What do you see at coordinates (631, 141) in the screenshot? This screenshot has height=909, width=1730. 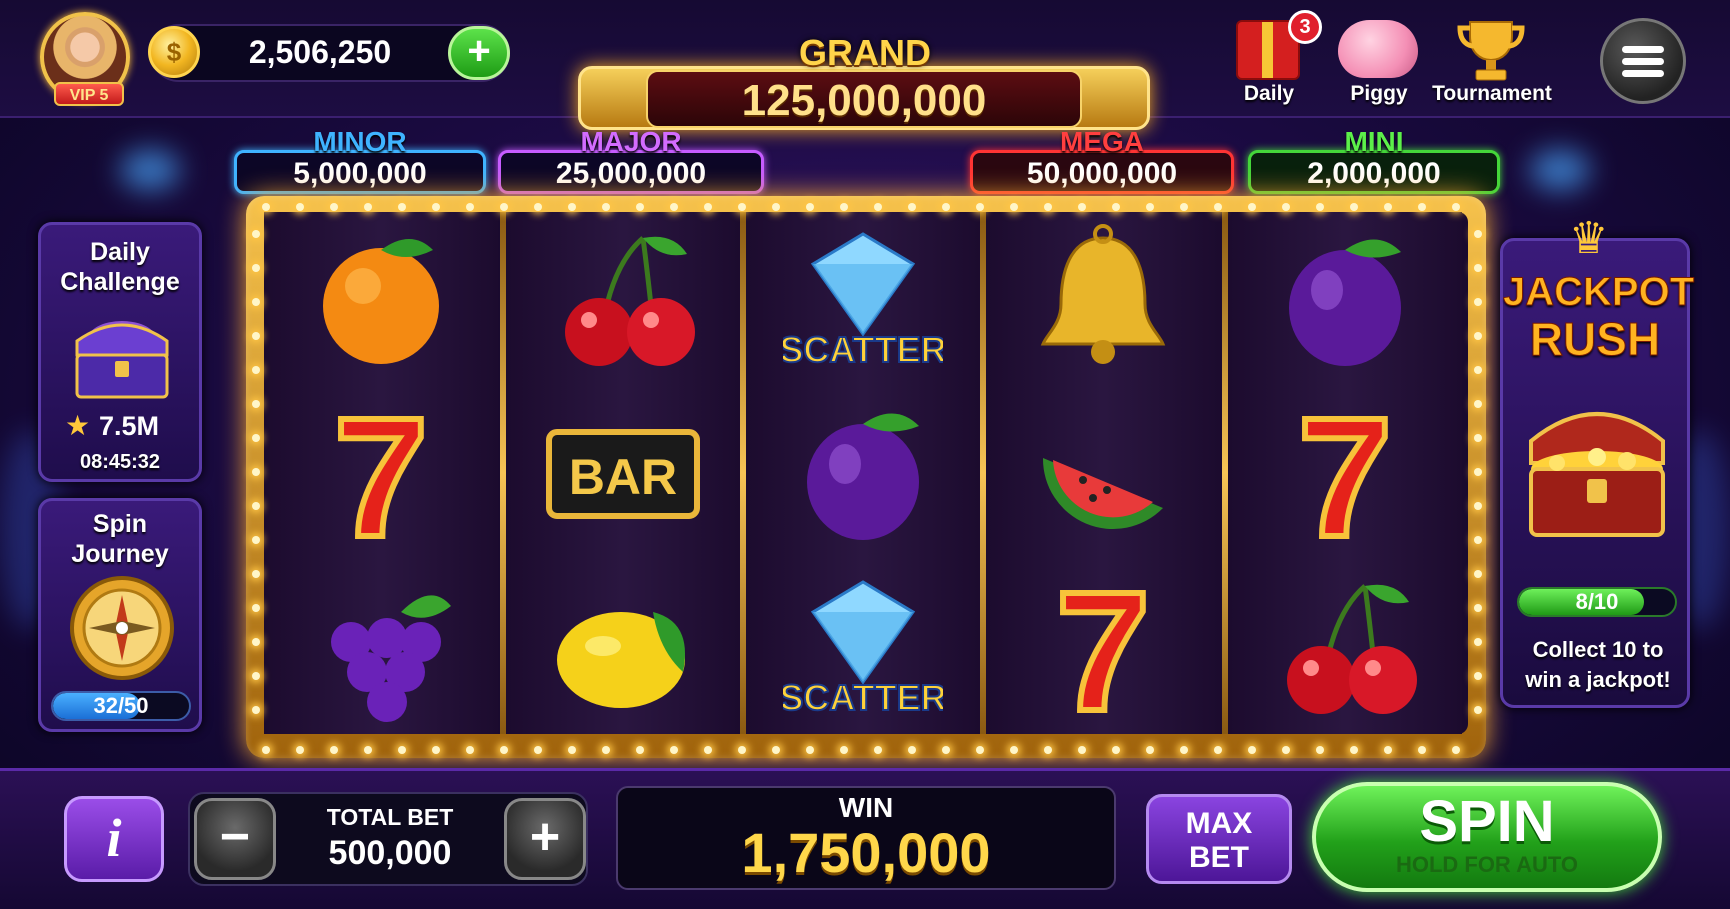 I see `major-jackpot-label: MAJOR` at bounding box center [631, 141].